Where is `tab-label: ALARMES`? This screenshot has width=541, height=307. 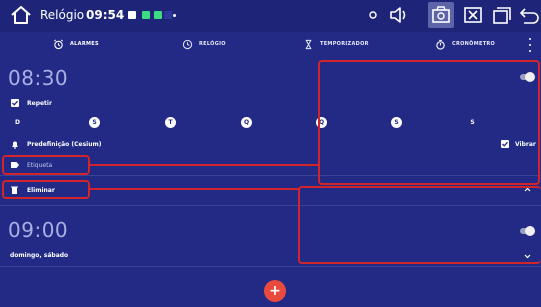 tab-label: ALARMES is located at coordinates (84, 44).